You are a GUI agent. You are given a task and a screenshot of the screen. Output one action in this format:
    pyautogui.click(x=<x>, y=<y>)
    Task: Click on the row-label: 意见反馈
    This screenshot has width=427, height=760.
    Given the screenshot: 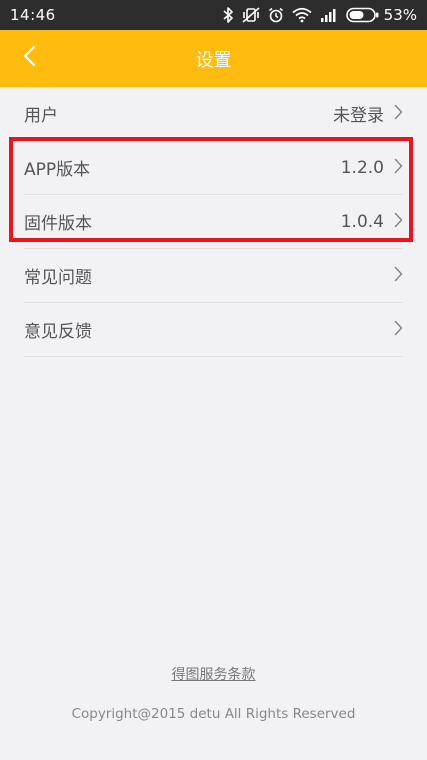 What is the action you would take?
    pyautogui.click(x=58, y=332)
    